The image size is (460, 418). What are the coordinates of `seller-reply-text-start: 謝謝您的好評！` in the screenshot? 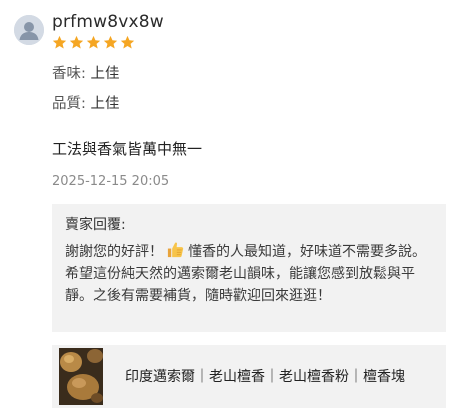 It's located at (114, 252).